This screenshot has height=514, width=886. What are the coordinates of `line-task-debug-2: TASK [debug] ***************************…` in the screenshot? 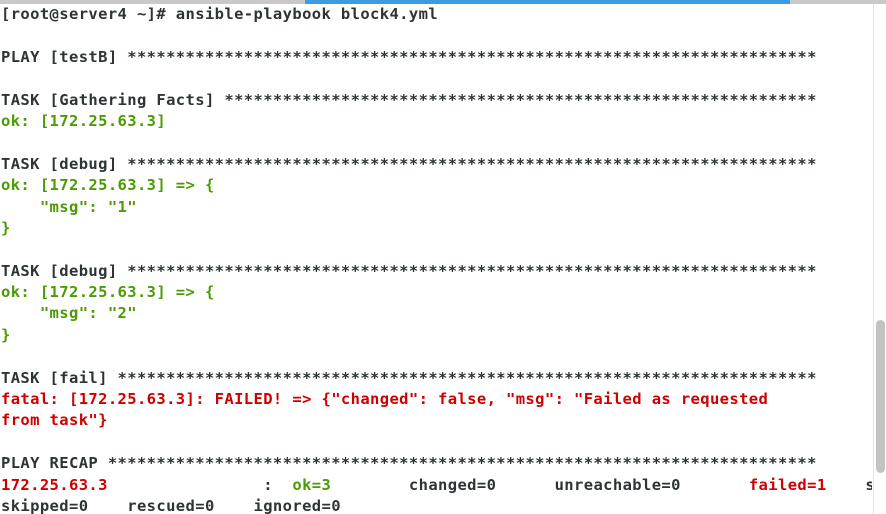 It's located at (409, 270).